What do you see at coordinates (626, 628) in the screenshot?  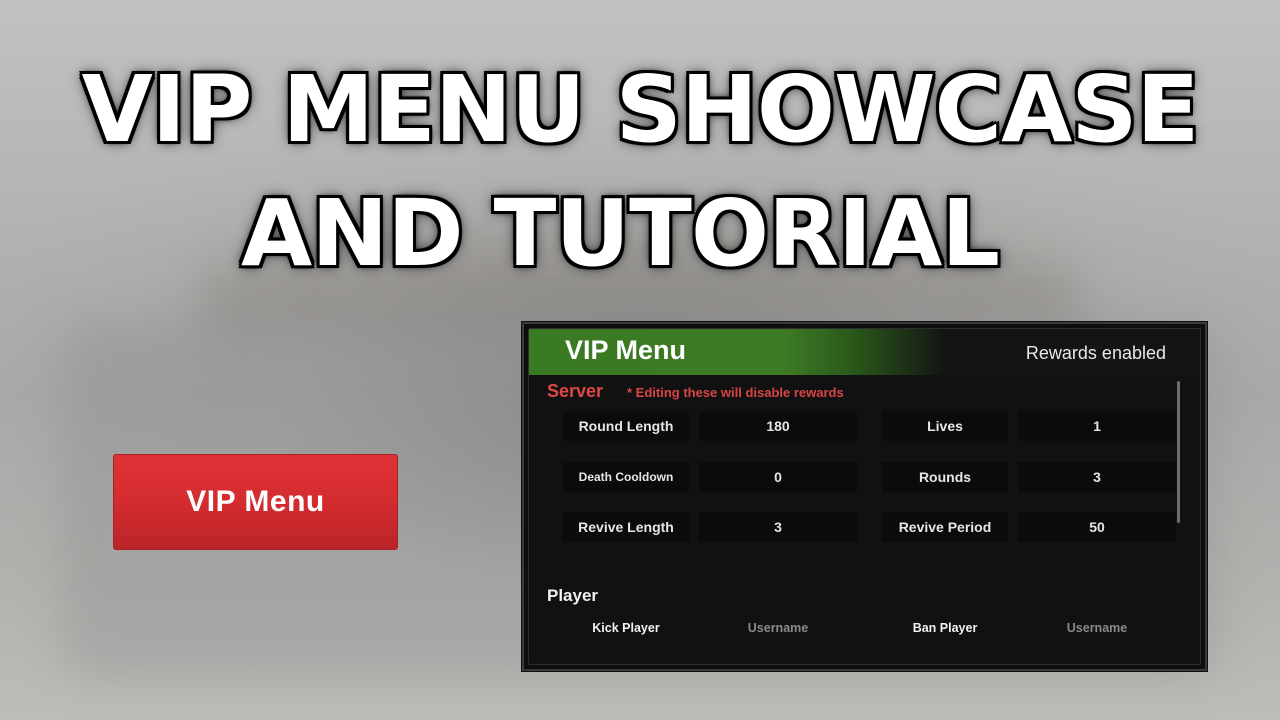 I see `kick-player-button: Kick Player` at bounding box center [626, 628].